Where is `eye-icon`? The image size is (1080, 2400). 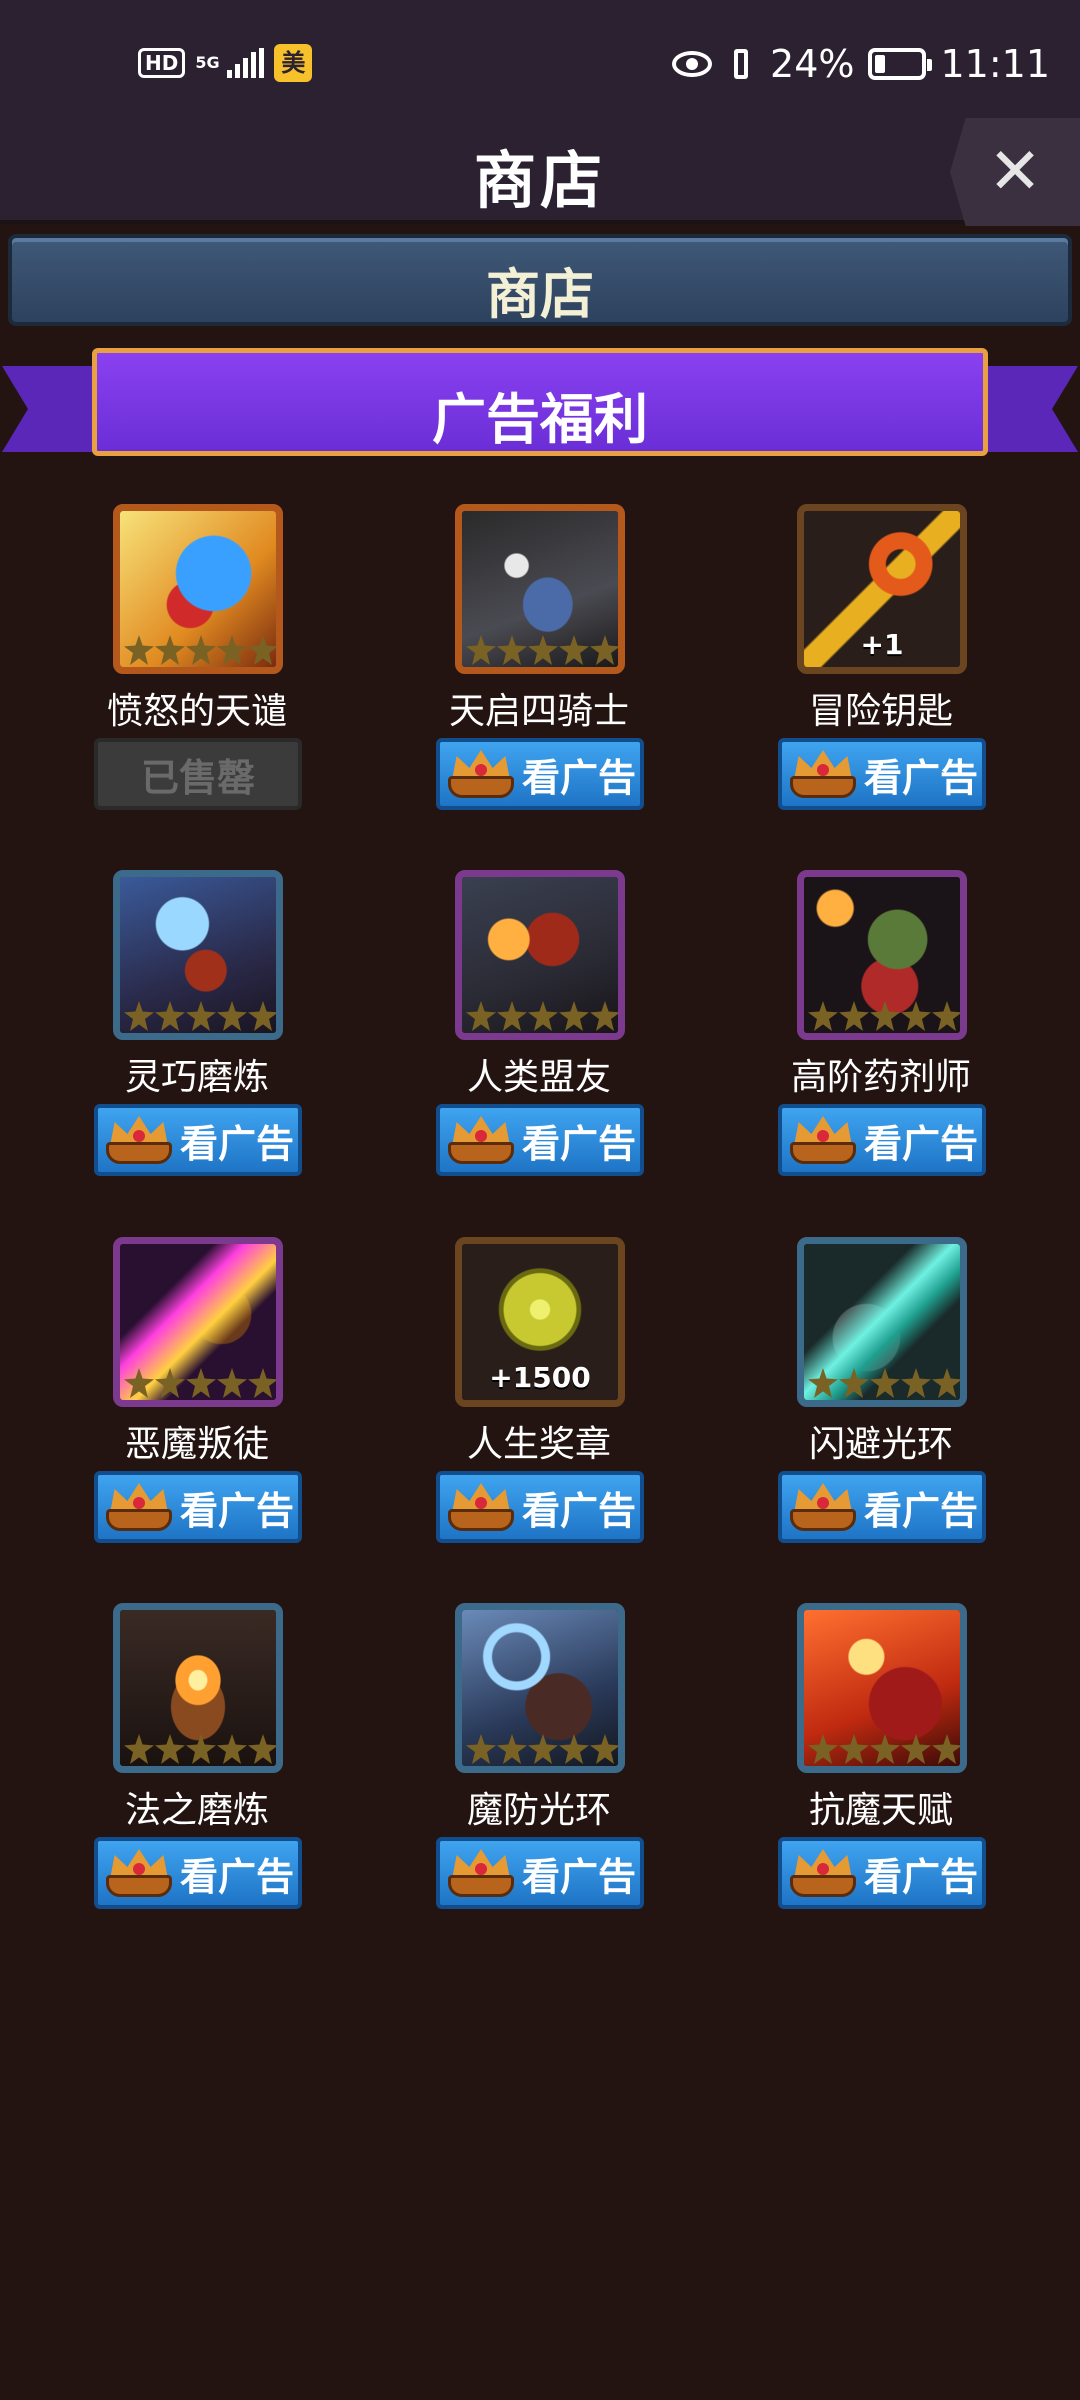 eye-icon is located at coordinates (692, 64).